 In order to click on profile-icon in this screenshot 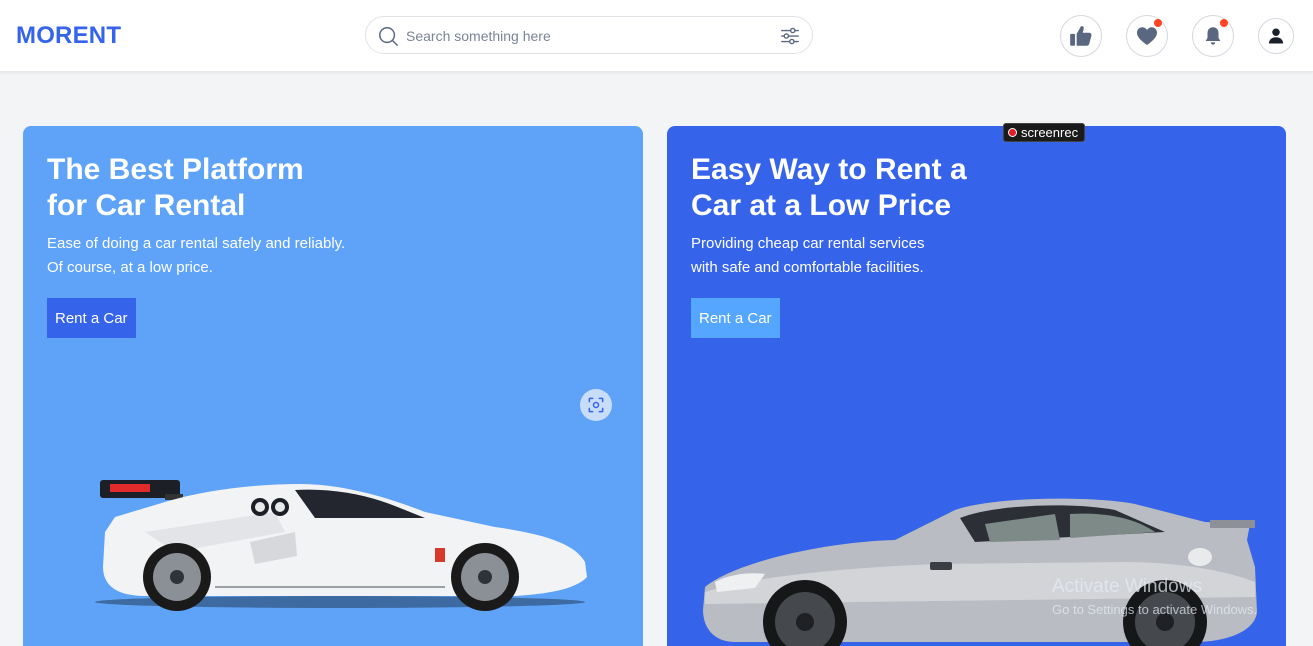, I will do `click(1276, 36)`.